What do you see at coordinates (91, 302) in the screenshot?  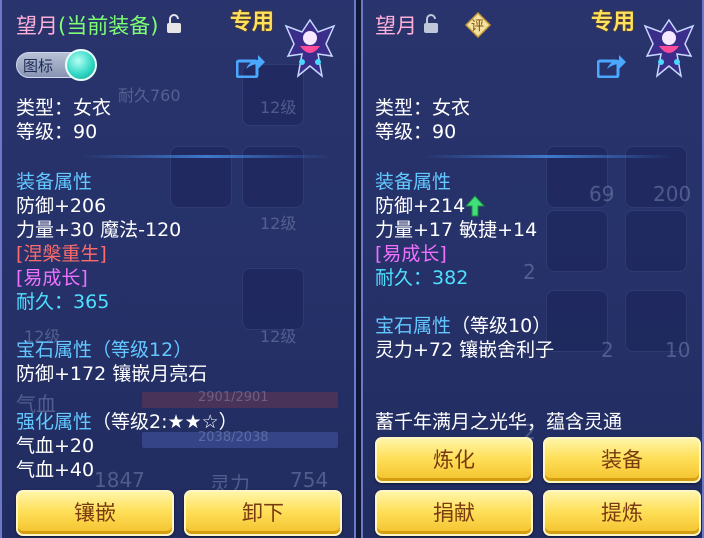 I see `durability-value: 365` at bounding box center [91, 302].